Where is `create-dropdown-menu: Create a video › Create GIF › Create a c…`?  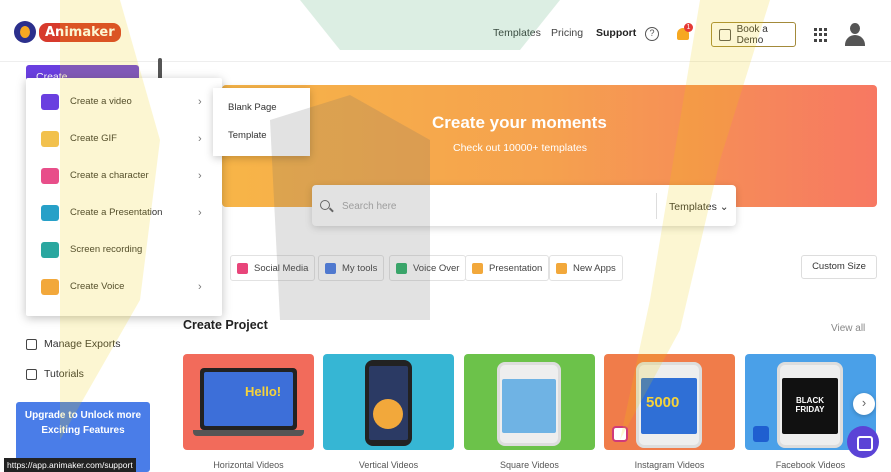
create-dropdown-menu: Create a video › Create GIF › Create a c… is located at coordinates (124, 197).